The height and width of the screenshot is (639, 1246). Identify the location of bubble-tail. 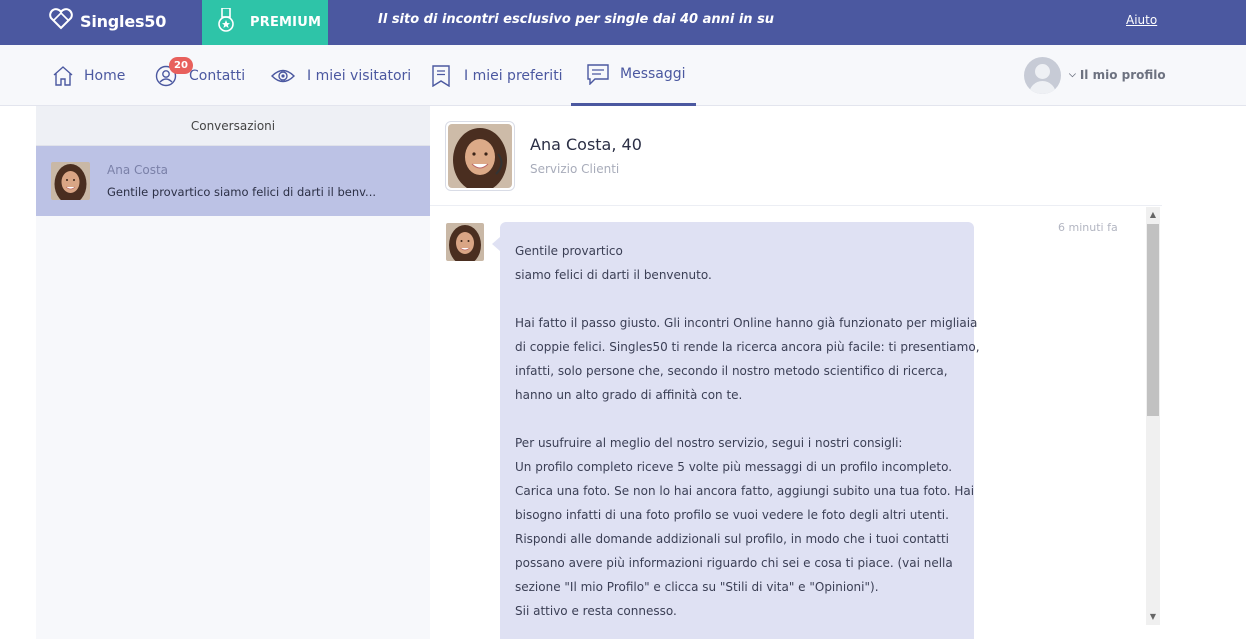
(496, 244).